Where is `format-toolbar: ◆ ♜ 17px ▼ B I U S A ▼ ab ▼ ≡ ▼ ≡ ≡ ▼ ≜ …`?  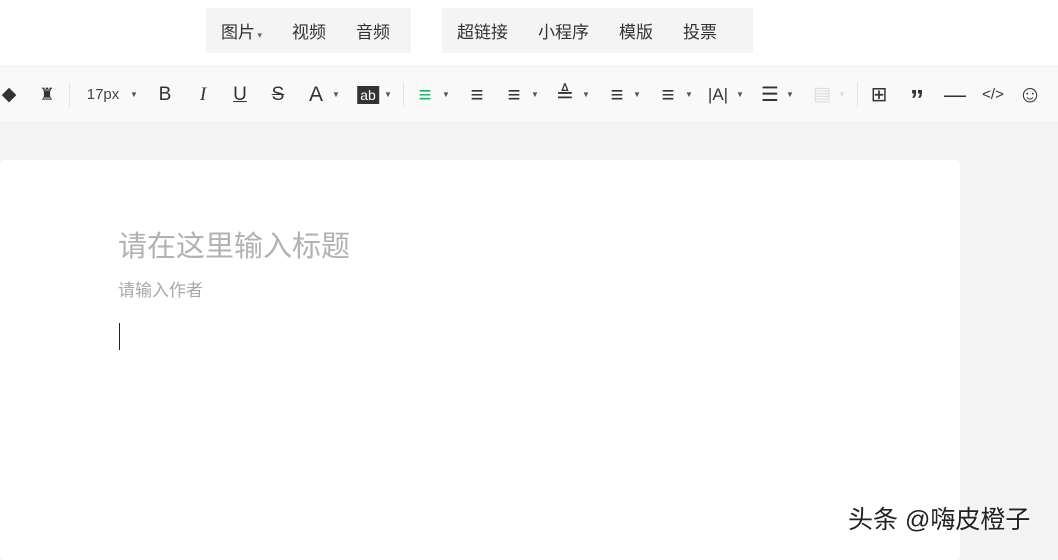
format-toolbar: ◆ ♜ 17px ▼ B I U S A ▼ ab ▼ ≡ ▼ ≡ ≡ ▼ ≜ … is located at coordinates (529, 93).